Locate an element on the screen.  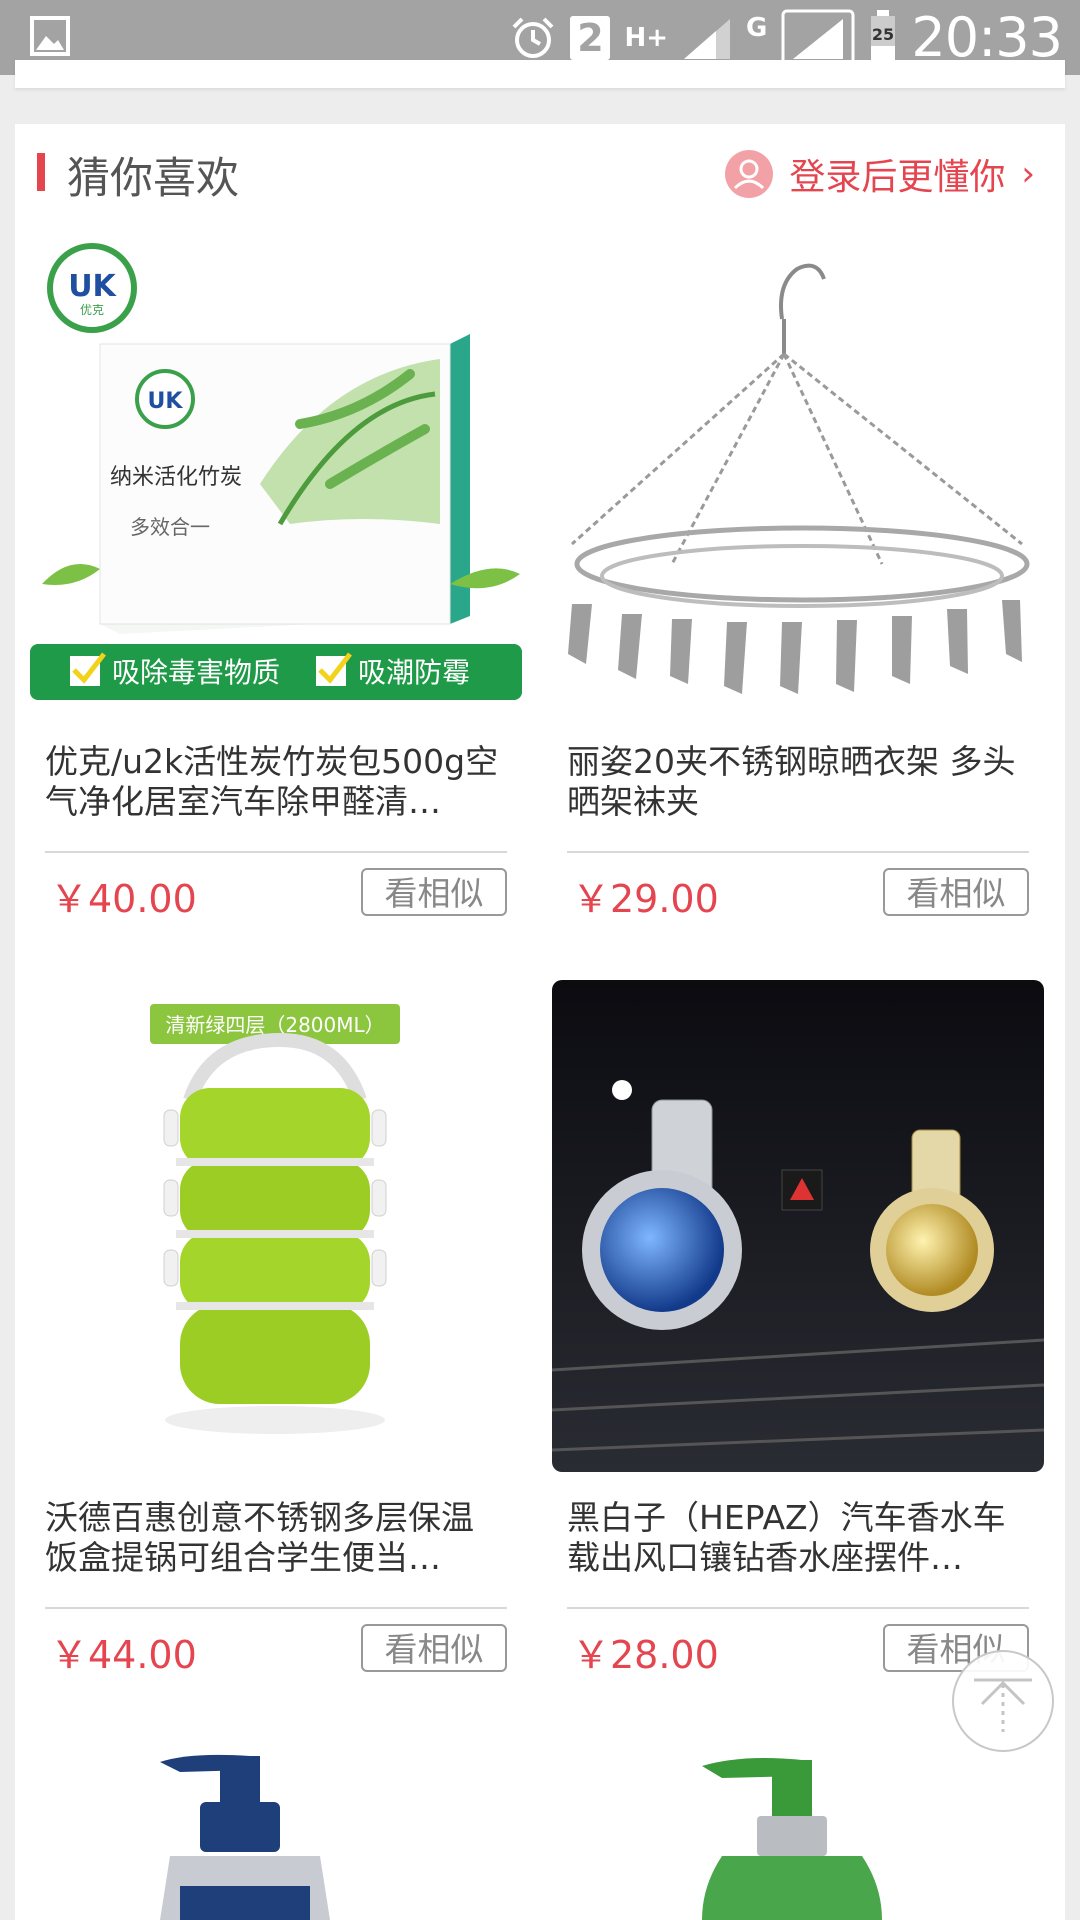
network-type-g: G is located at coordinates (757, 27).